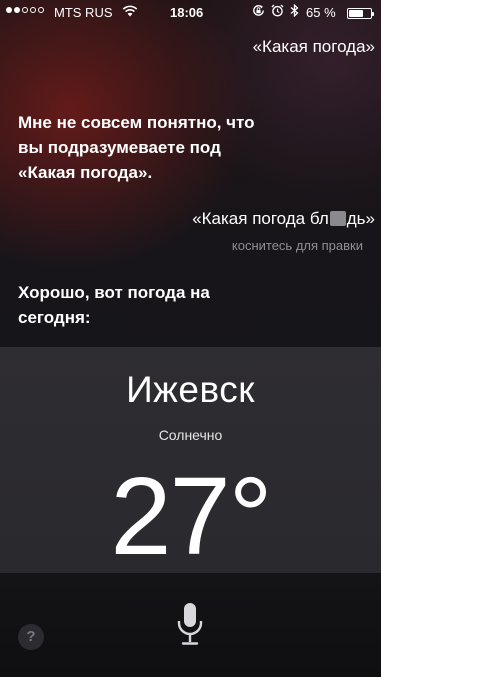 The height and width of the screenshot is (677, 478). What do you see at coordinates (260, 218) in the screenshot?
I see `user-query-2-text: «Какая погода бл` at bounding box center [260, 218].